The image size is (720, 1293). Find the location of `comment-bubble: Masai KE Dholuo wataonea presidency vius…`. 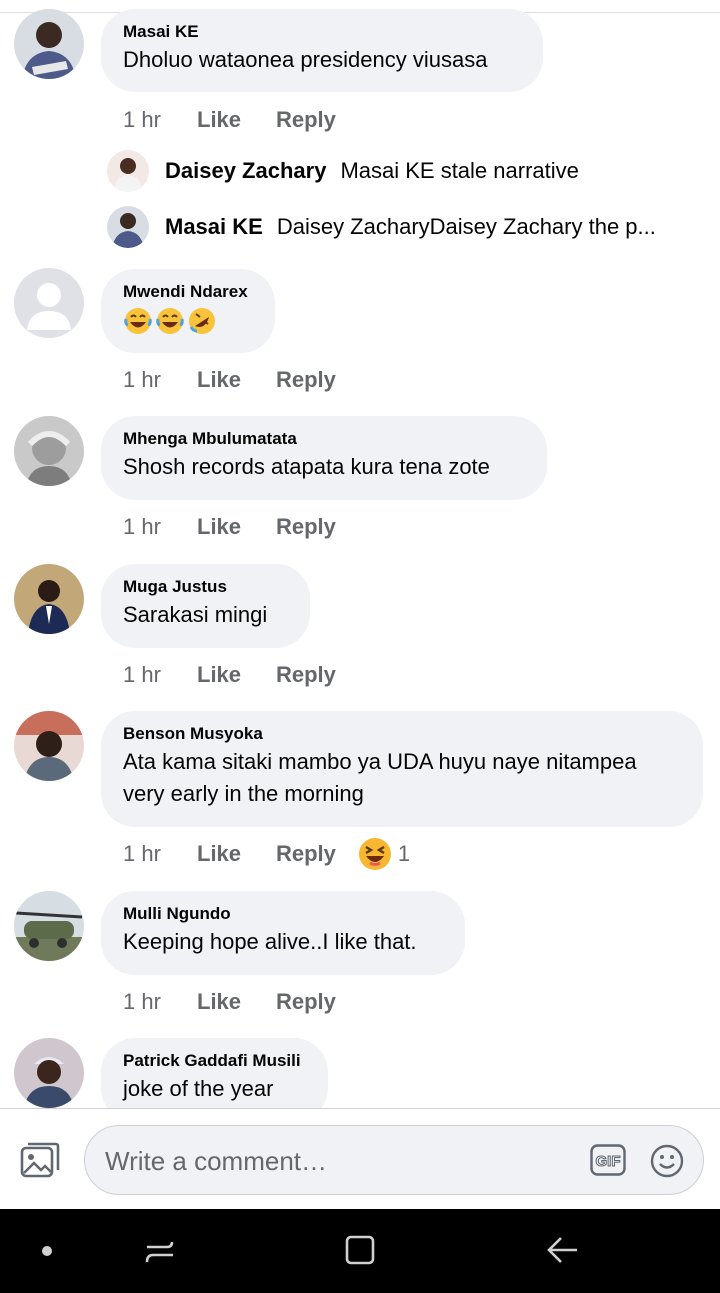

comment-bubble: Masai KE Dholuo wataonea presidency vius… is located at coordinates (322, 50).